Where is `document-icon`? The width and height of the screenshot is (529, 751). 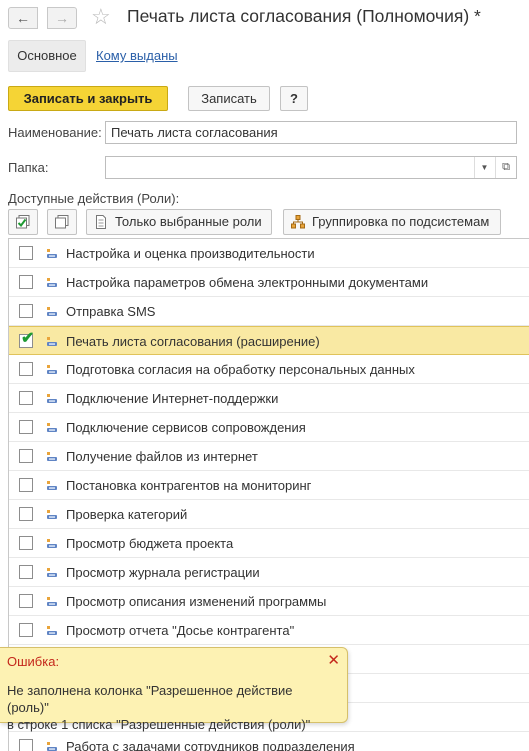
document-icon is located at coordinates (101, 222).